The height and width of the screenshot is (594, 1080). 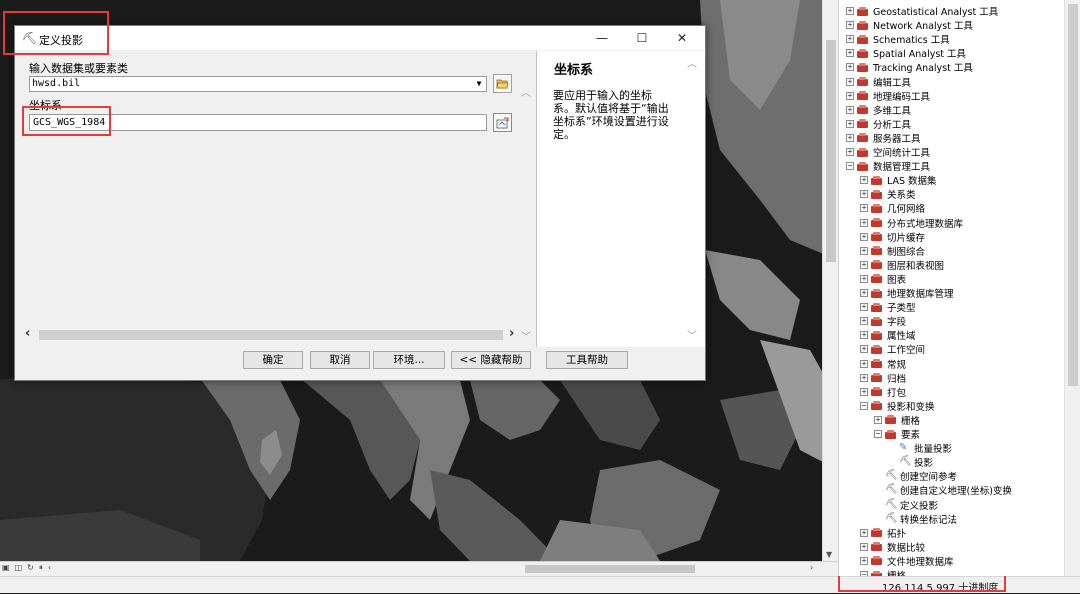 I want to click on toolbox-tree-item: + 文件地理数据库, so click(x=907, y=561).